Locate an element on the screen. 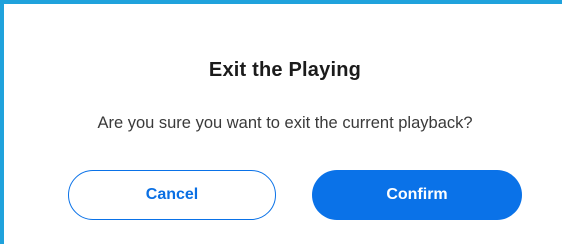 Image resolution: width=562 pixels, height=244 pixels. confirm-button: Confirm is located at coordinates (417, 195).